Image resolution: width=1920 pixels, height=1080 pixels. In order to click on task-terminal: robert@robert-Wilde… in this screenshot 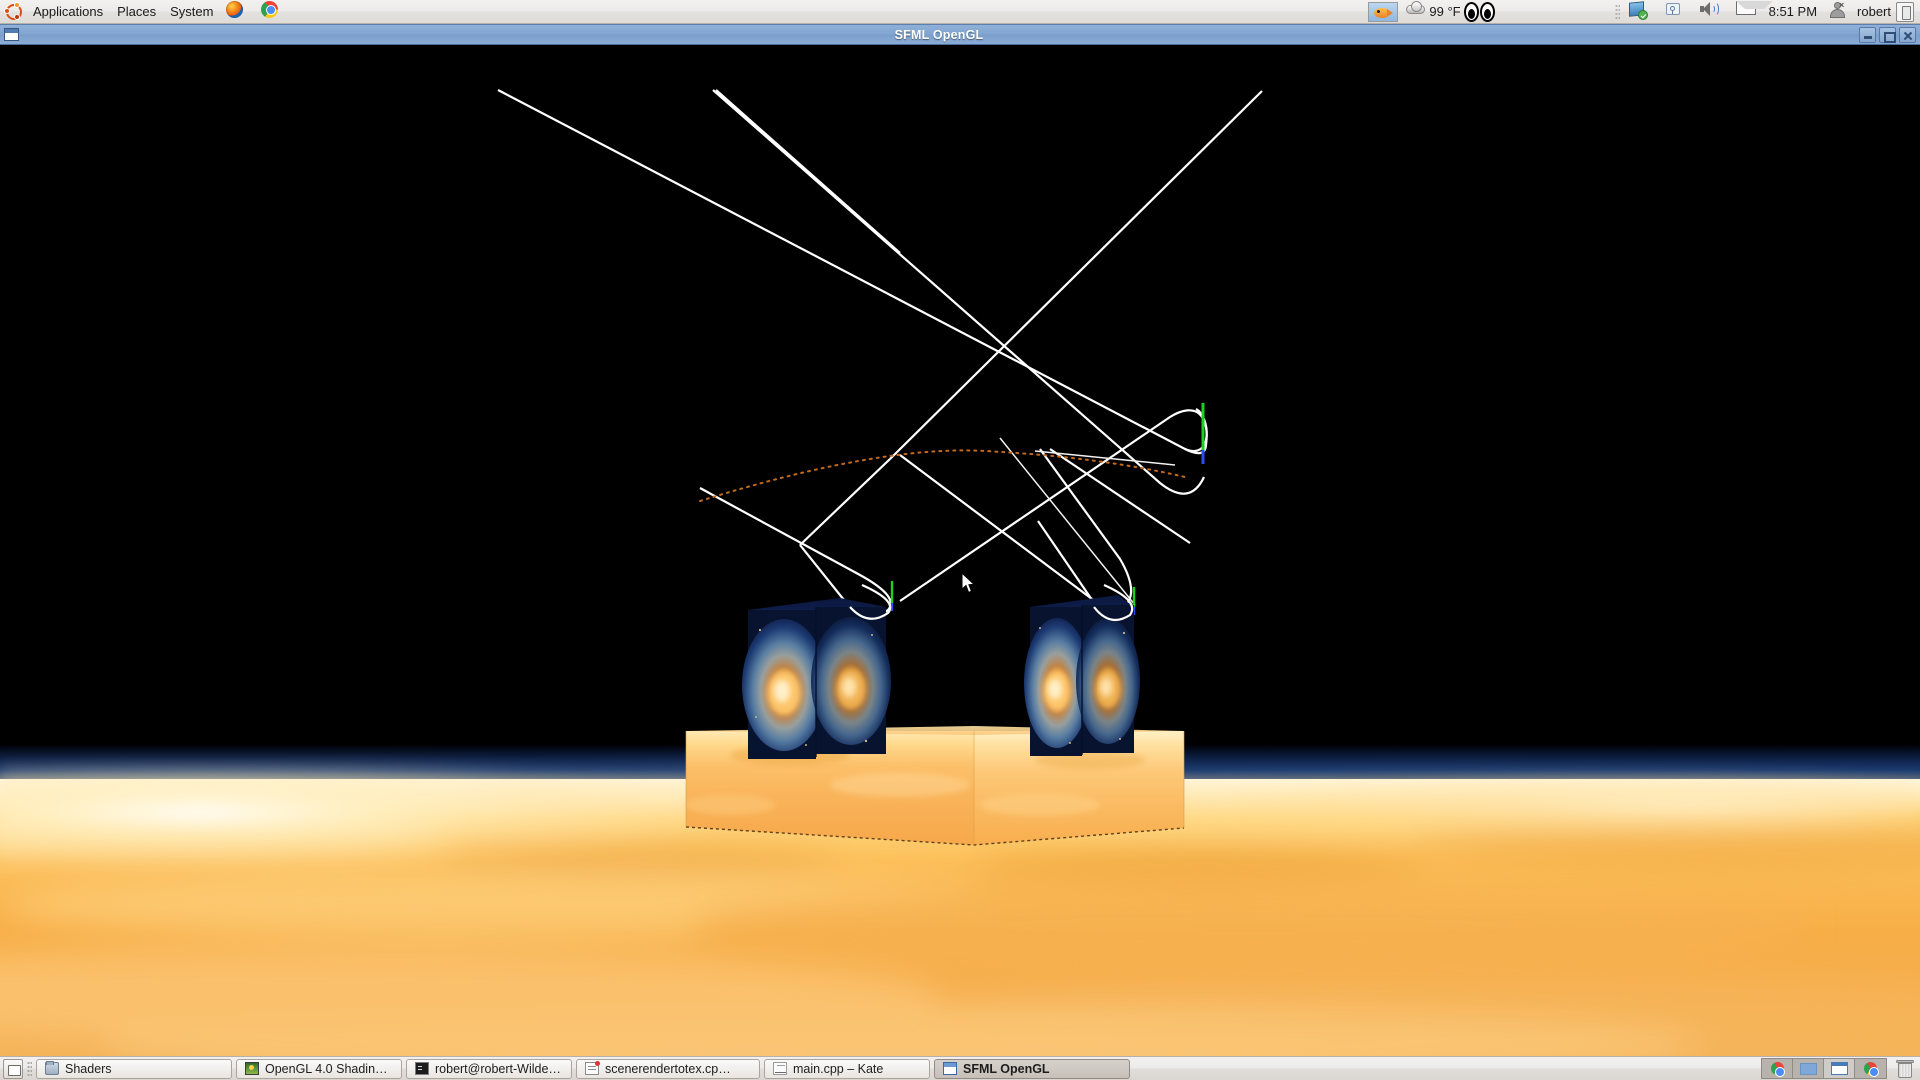, I will do `click(489, 1068)`.